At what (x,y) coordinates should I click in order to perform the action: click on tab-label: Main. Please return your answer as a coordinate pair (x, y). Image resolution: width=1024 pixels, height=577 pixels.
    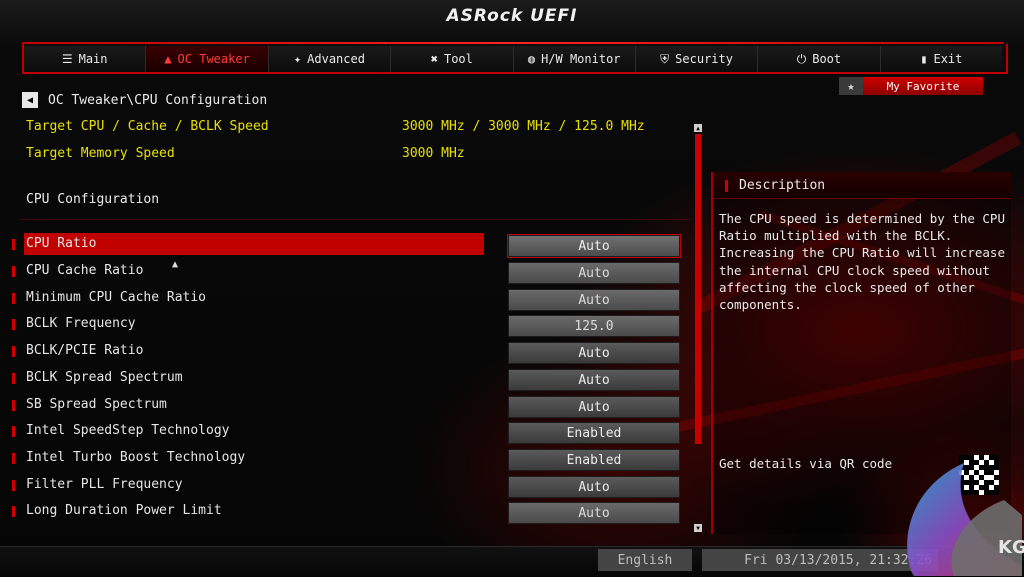
    Looking at the image, I should click on (93, 59).